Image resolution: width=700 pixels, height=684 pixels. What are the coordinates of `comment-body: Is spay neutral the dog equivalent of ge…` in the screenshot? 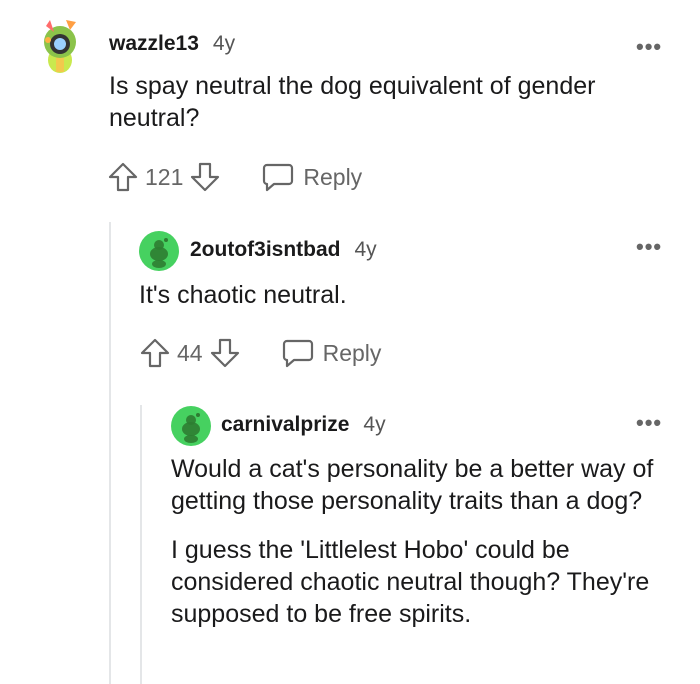 It's located at (389, 110).